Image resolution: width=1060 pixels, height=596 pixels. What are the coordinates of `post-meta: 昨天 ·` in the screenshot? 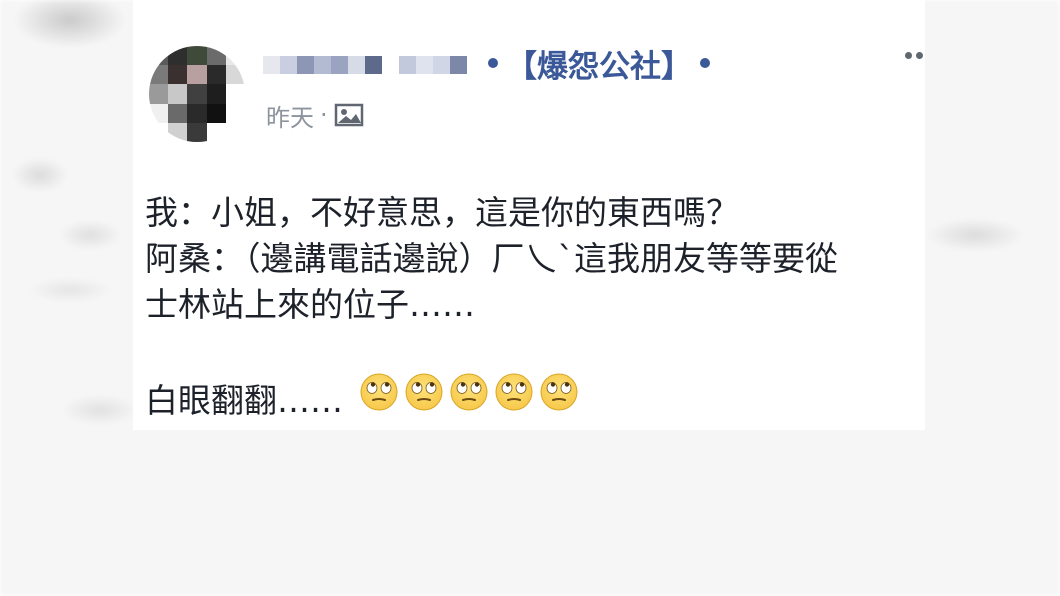 It's located at (315, 115).